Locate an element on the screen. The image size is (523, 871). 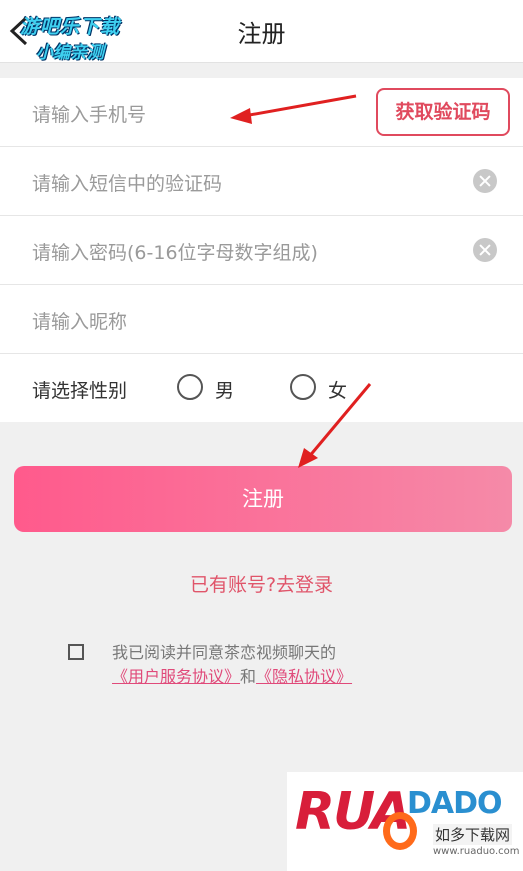
agreement-and: 和 is located at coordinates (248, 676).